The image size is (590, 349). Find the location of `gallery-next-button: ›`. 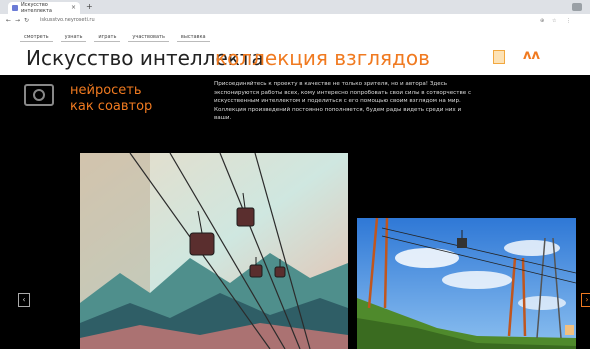

gallery-next-button: › is located at coordinates (585, 300).